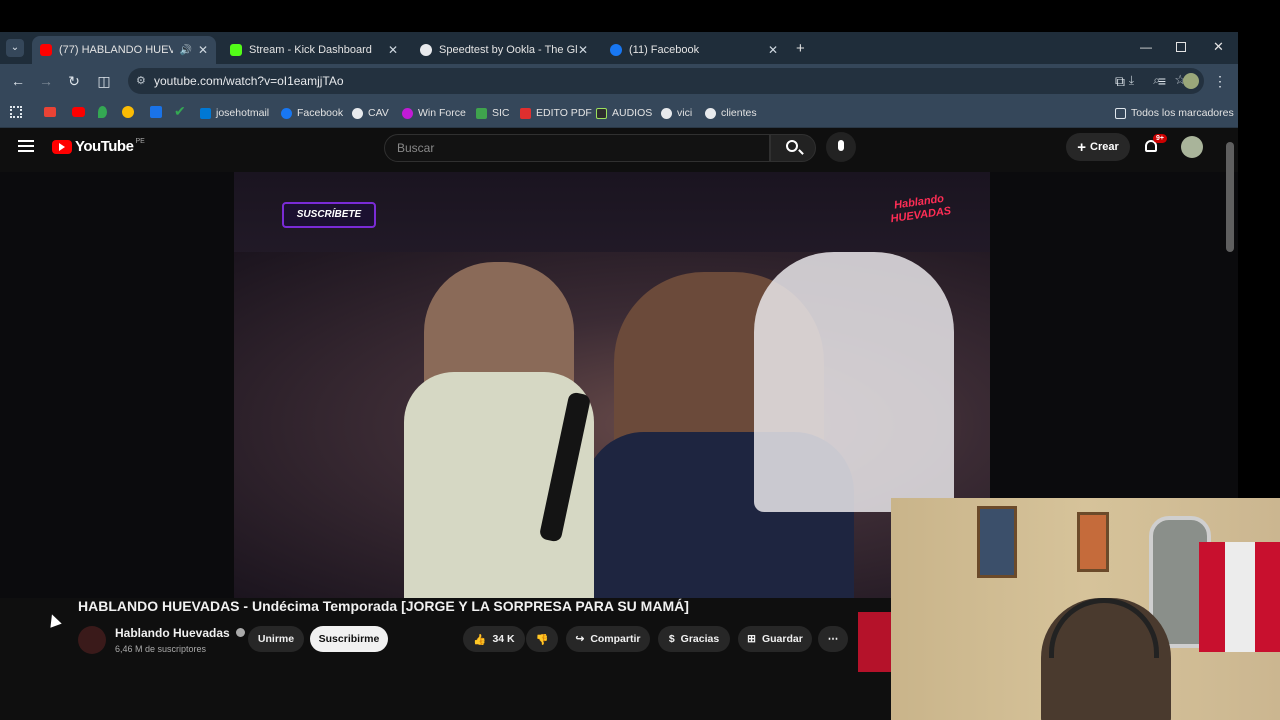 This screenshot has width=1280, height=720. What do you see at coordinates (841, 147) in the screenshot?
I see `voice-search-button` at bounding box center [841, 147].